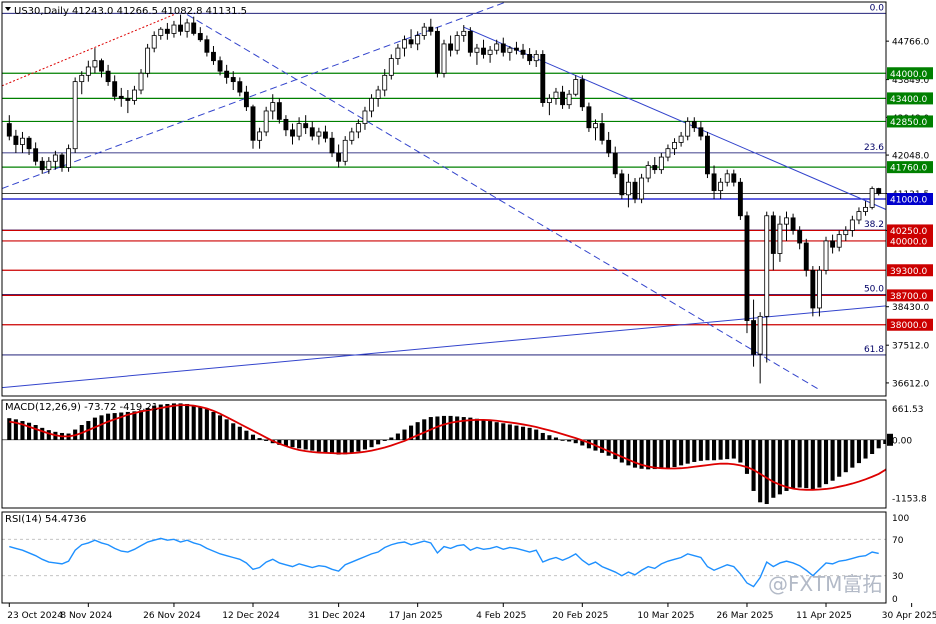 This screenshot has width=936, height=624. Describe the element at coordinates (890, 439) in the screenshot. I see `macd-zero-tag` at that location.